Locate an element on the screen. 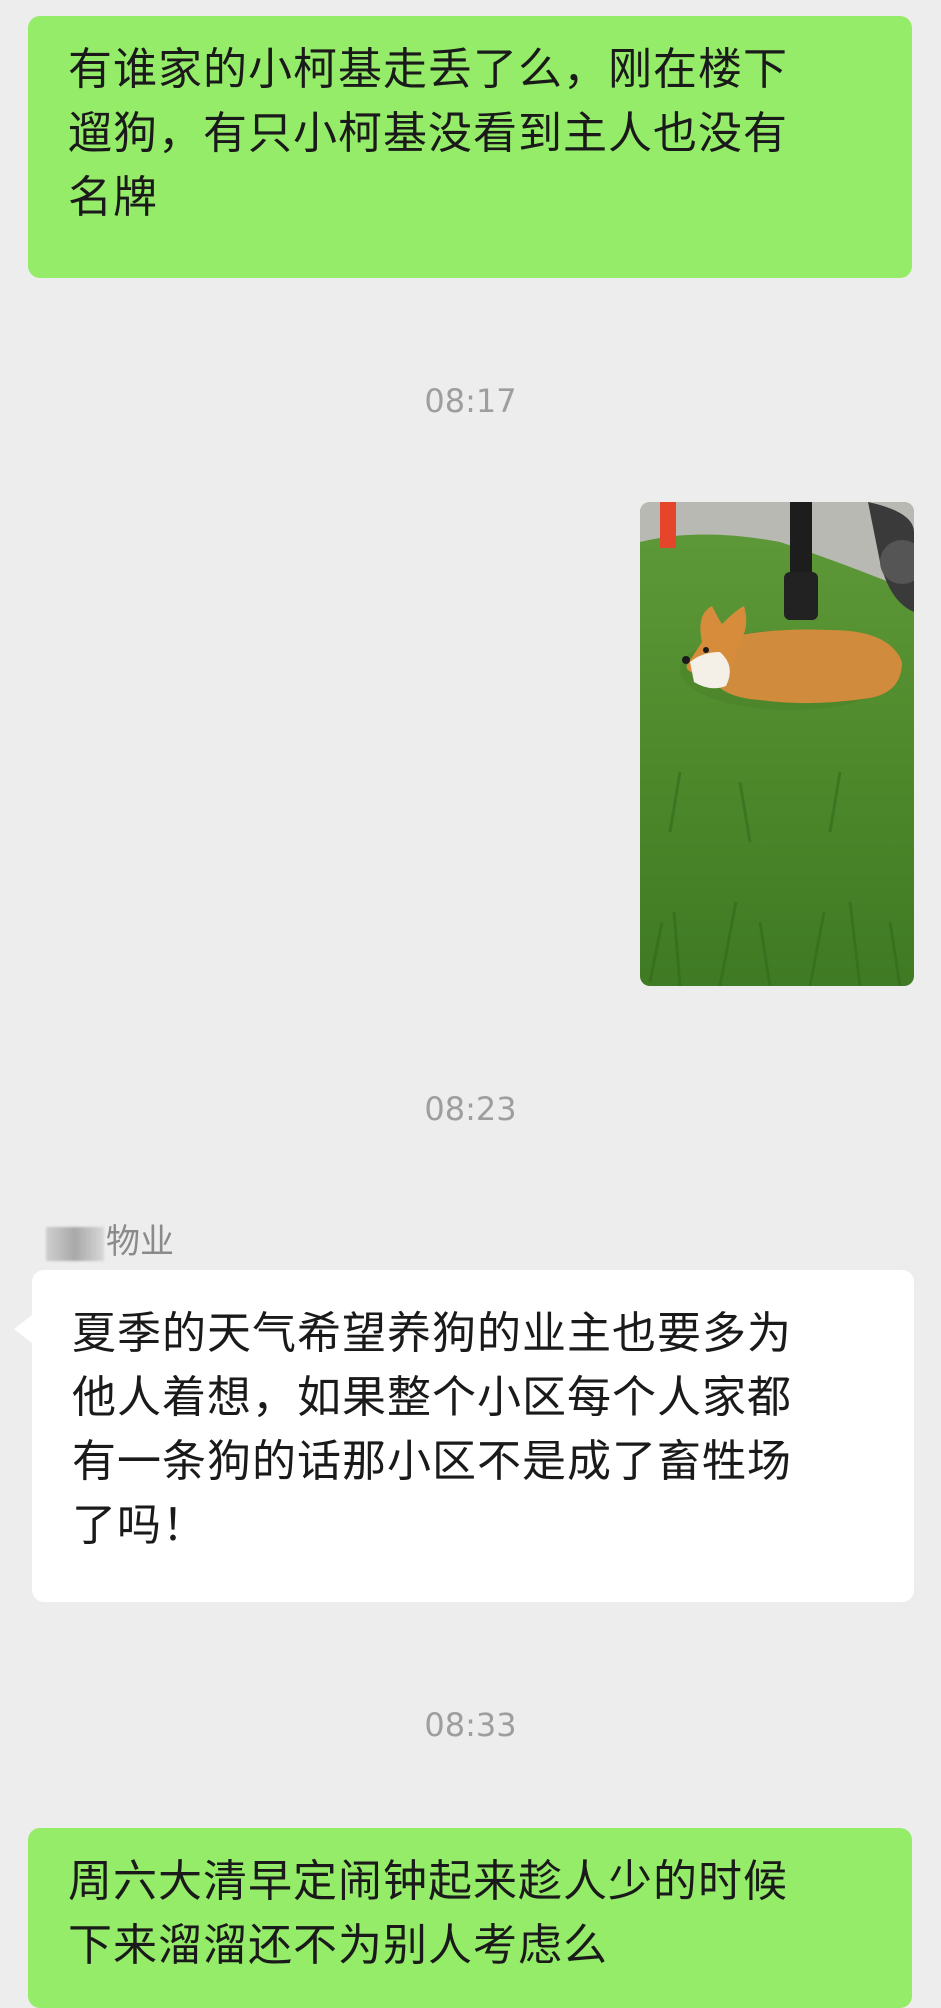 The height and width of the screenshot is (2008, 941). message-bubble-sent: 周六大清早定闹钟起来趁人少的时候 下来溜溜还不为别人考虑么 is located at coordinates (470, 1918).